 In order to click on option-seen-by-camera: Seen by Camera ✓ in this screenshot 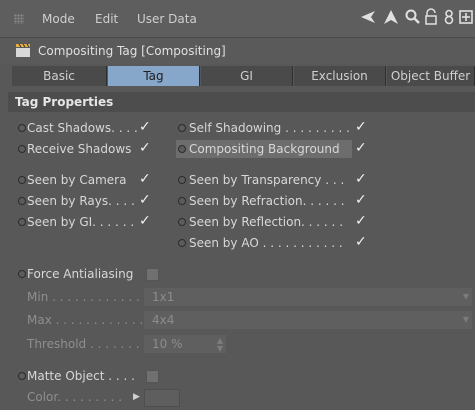, I will do `click(80, 180)`.